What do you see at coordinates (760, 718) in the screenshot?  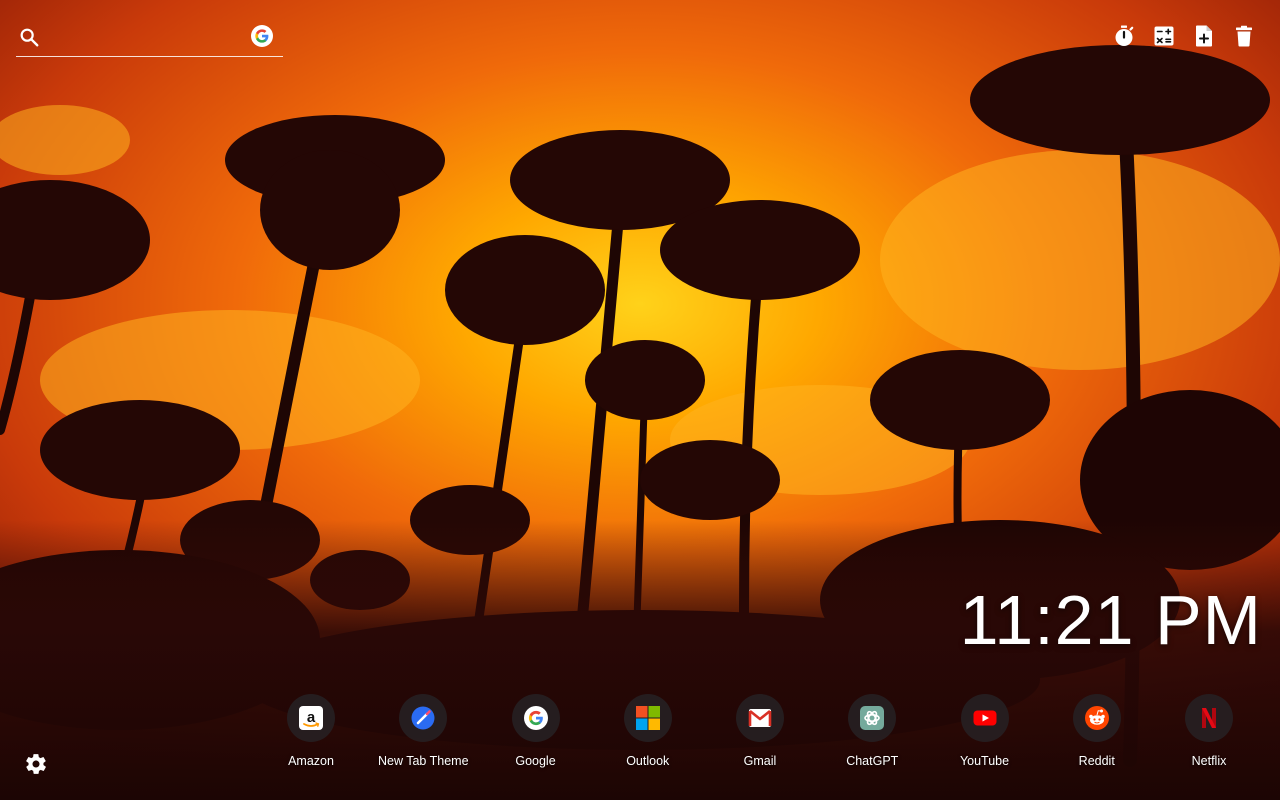 I see `gmail-icon` at bounding box center [760, 718].